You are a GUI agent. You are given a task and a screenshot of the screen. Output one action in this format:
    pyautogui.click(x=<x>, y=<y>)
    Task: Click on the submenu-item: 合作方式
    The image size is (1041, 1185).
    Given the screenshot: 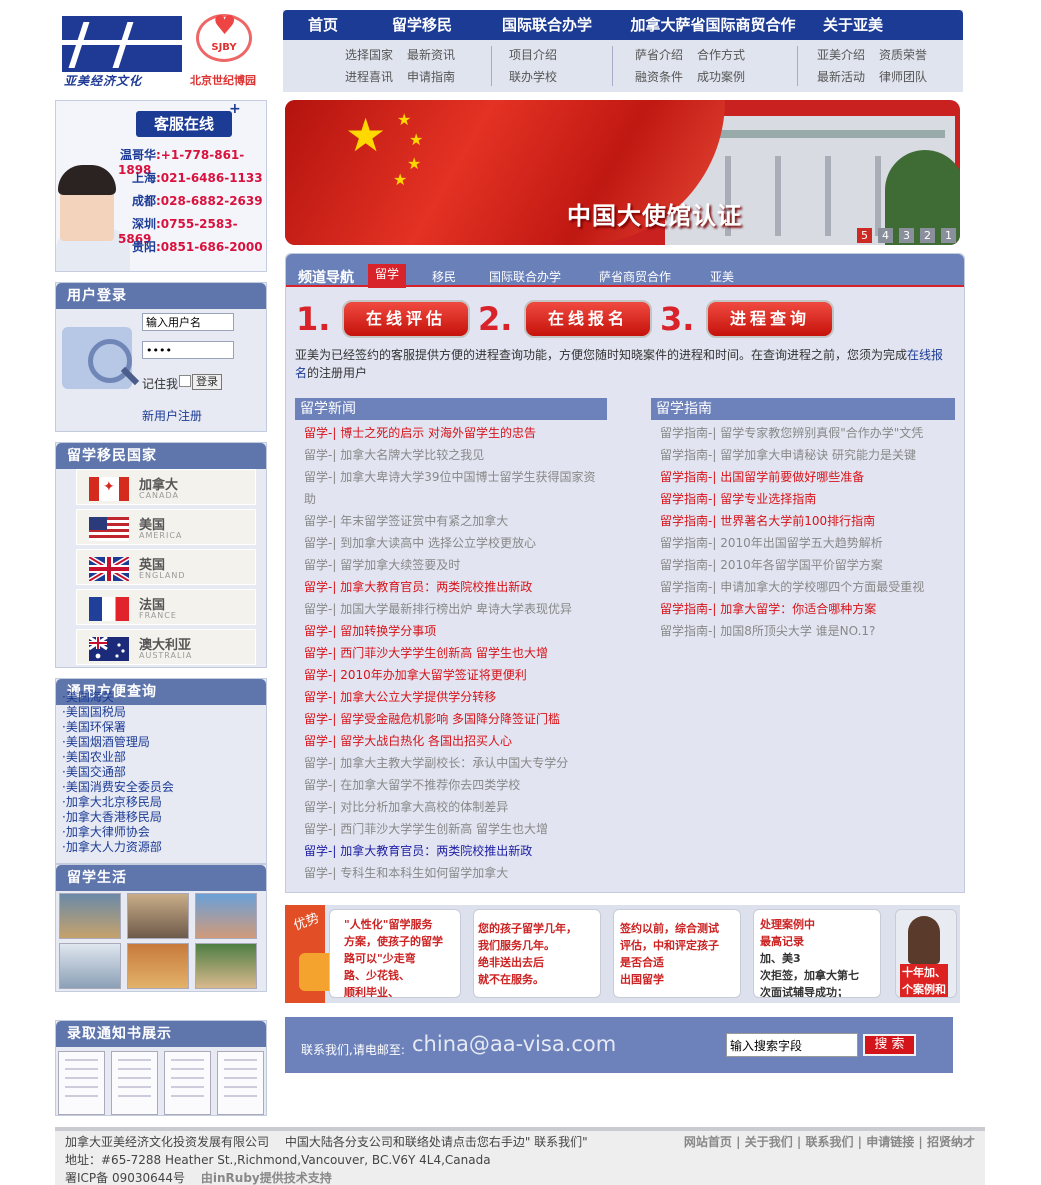 What is the action you would take?
    pyautogui.click(x=721, y=55)
    